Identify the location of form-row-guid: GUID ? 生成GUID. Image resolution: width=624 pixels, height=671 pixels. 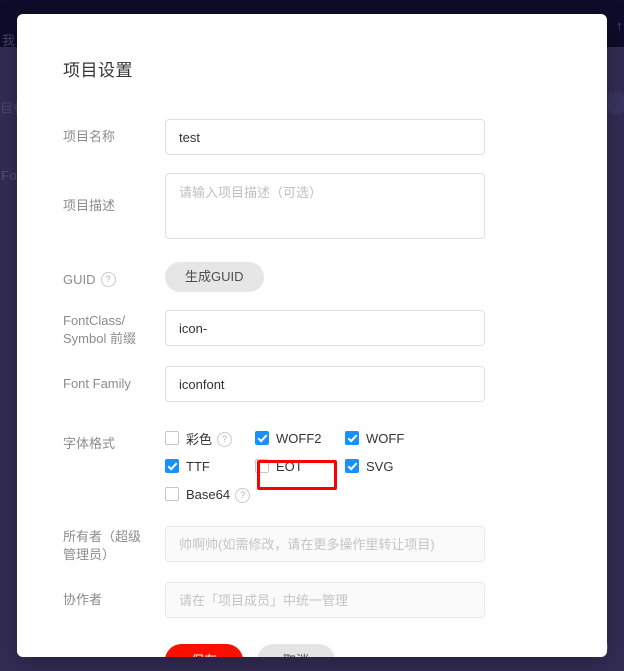
(312, 277).